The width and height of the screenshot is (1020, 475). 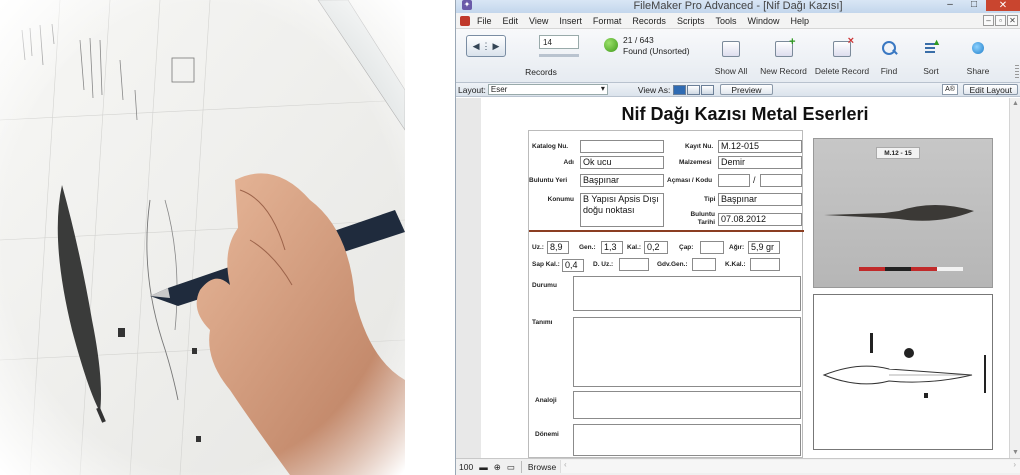 I want to click on gen-field: 1,3, so click(x=612, y=247).